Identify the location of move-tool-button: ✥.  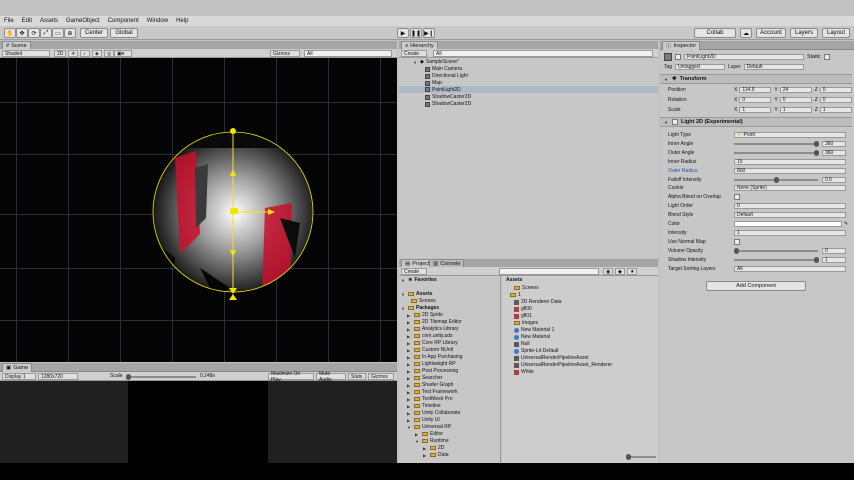
(22, 33).